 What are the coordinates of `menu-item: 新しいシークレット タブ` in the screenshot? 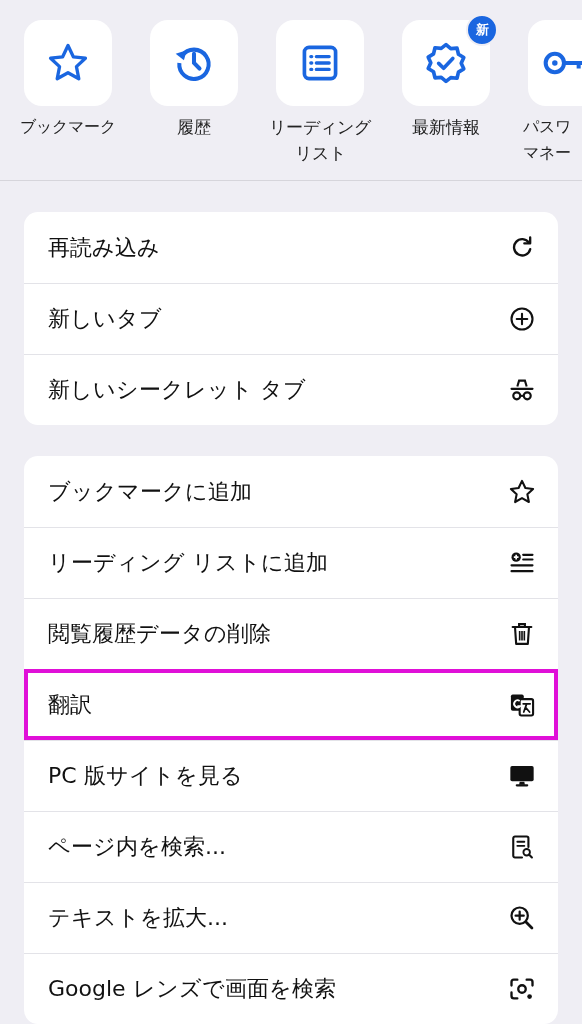 It's located at (291, 389).